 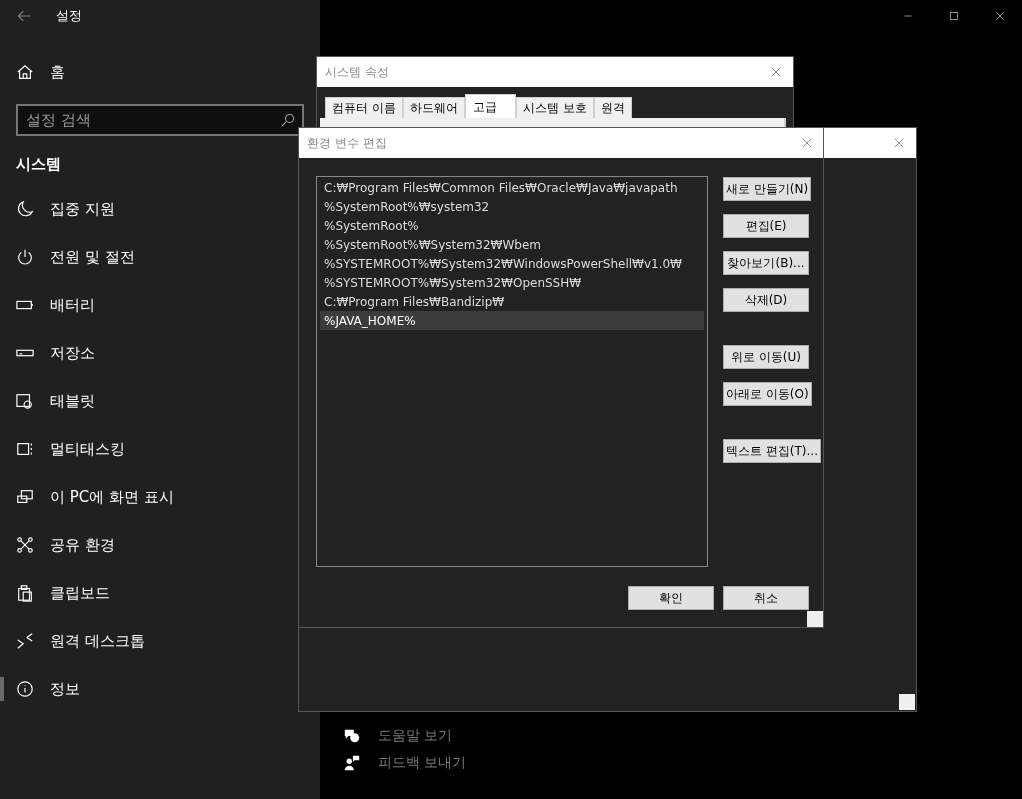 What do you see at coordinates (25, 497) in the screenshot?
I see `projector-icon` at bounding box center [25, 497].